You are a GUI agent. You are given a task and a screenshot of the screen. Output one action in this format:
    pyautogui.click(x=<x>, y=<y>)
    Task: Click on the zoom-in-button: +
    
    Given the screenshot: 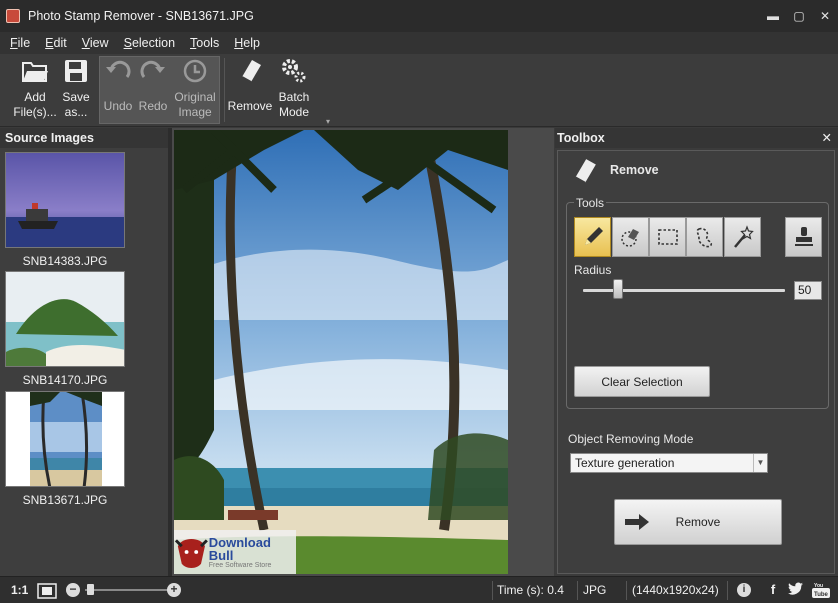 What is the action you would take?
    pyautogui.click(x=174, y=590)
    